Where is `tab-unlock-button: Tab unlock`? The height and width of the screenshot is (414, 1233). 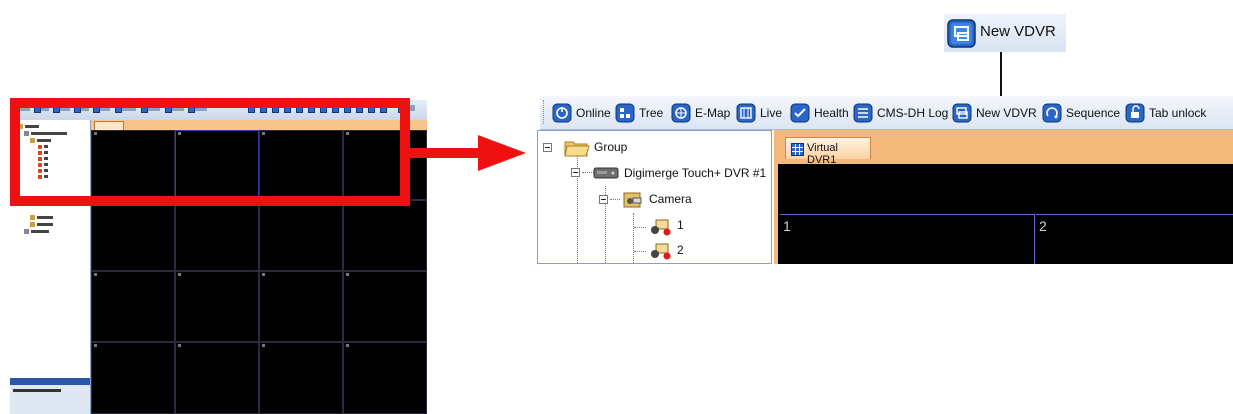 tab-unlock-button: Tab unlock is located at coordinates (1165, 112).